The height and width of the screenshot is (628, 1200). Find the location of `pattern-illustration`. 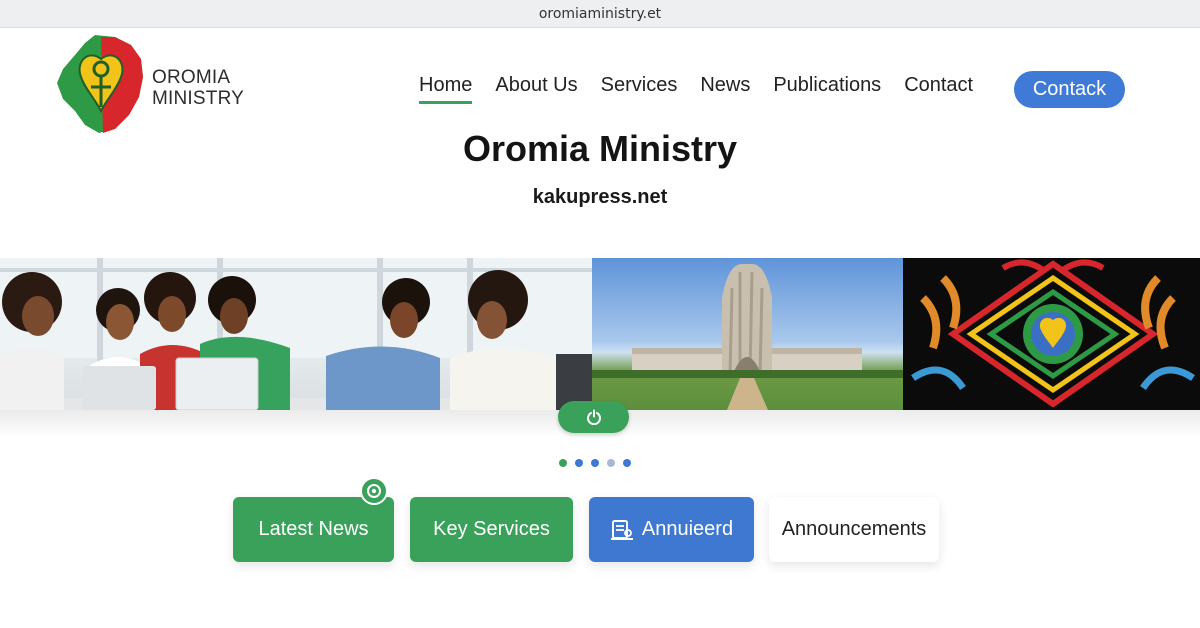

pattern-illustration is located at coordinates (1053, 333).